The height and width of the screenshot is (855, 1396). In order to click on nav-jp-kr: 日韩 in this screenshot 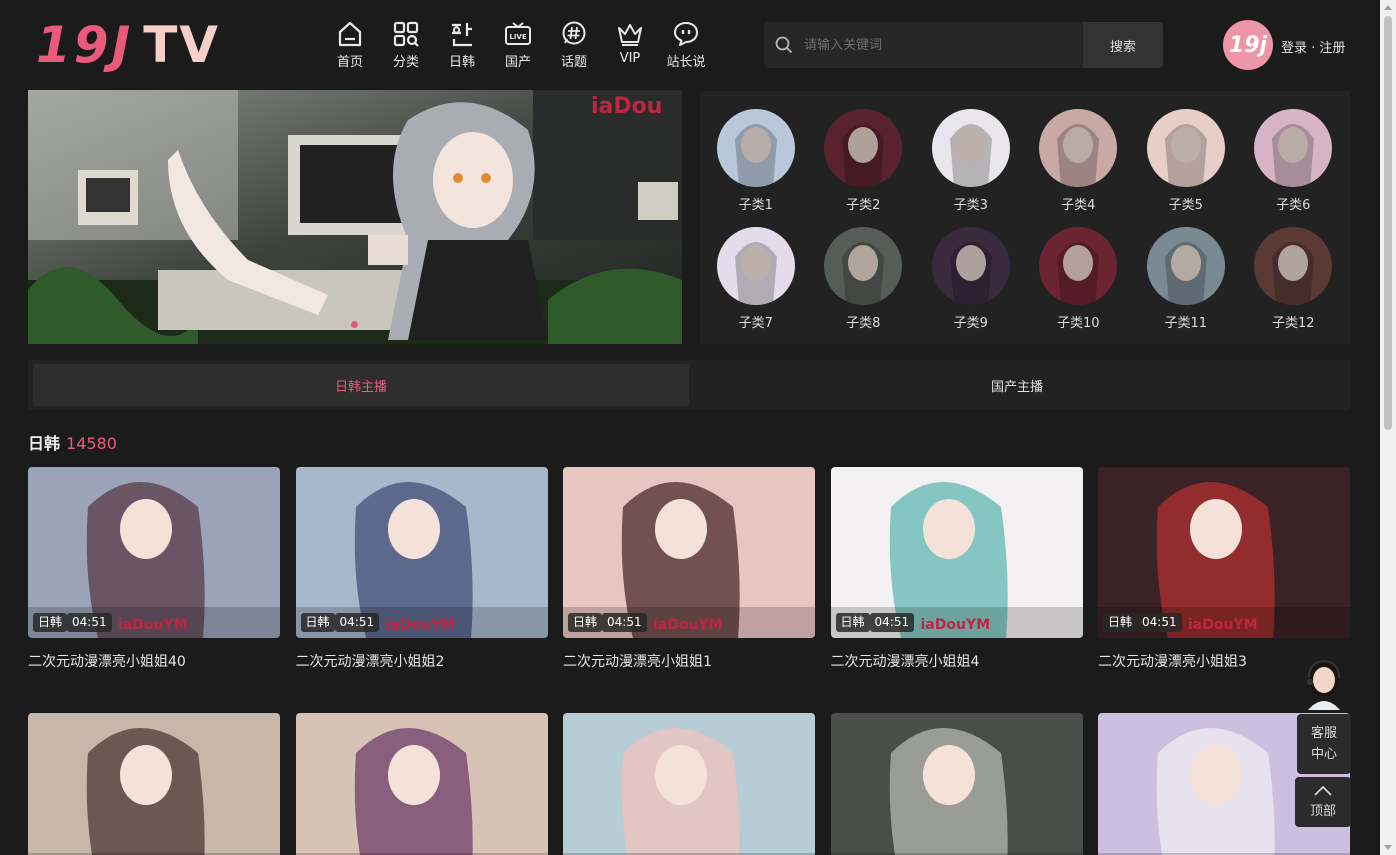, I will do `click(462, 45)`.